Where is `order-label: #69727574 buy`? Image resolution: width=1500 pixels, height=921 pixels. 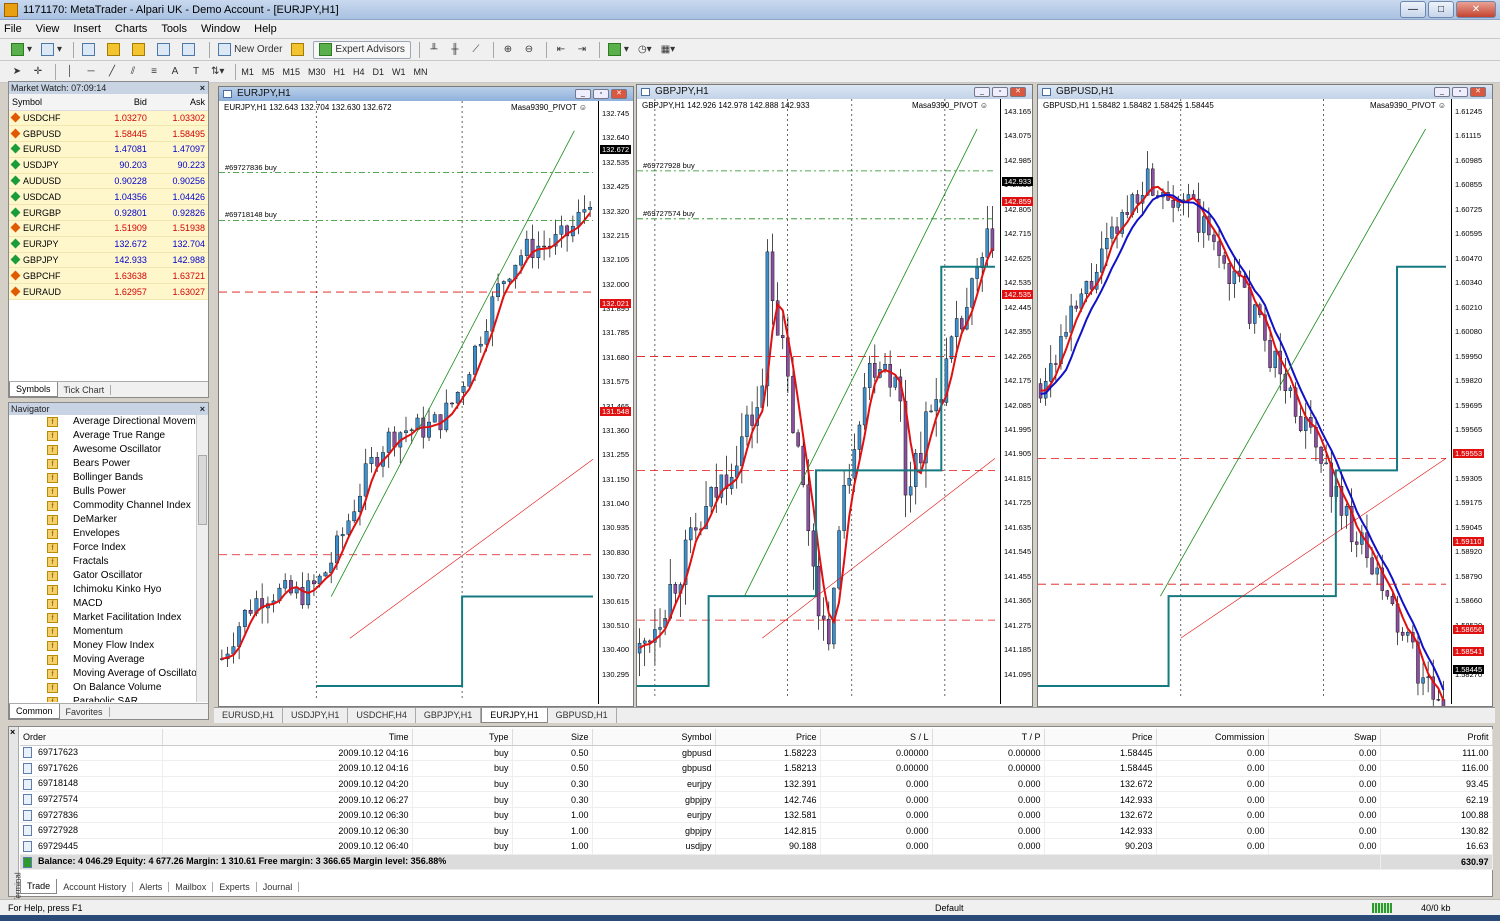 order-label: #69727574 buy is located at coordinates (669, 213).